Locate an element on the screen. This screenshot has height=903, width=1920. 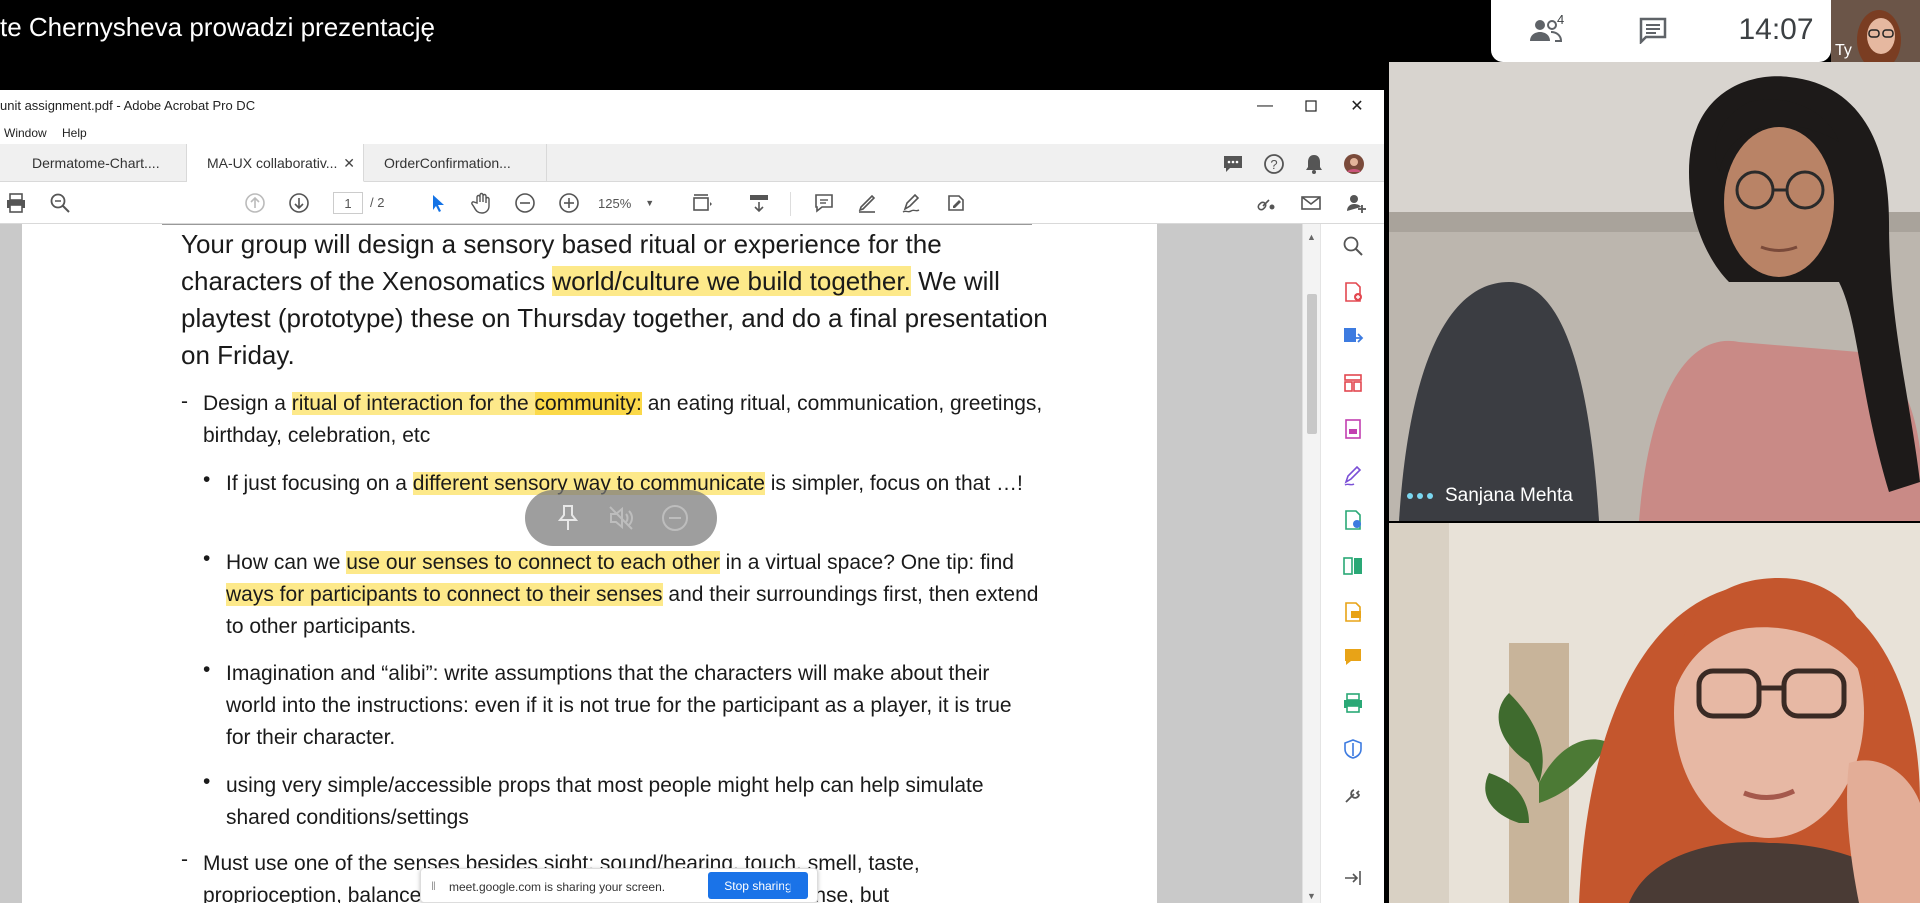
print-button is located at coordinates (16, 203).